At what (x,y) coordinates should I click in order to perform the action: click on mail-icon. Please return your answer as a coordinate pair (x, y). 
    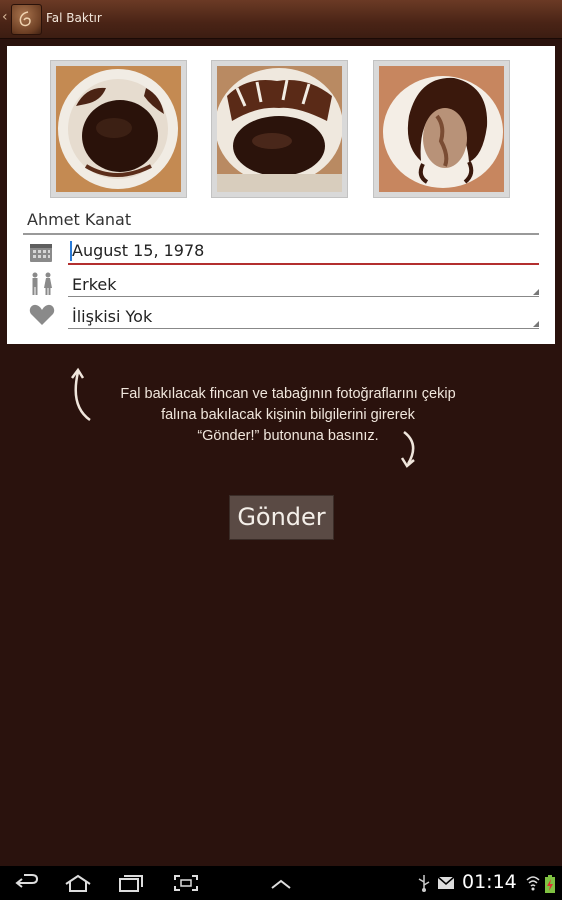
    Looking at the image, I should click on (446, 882).